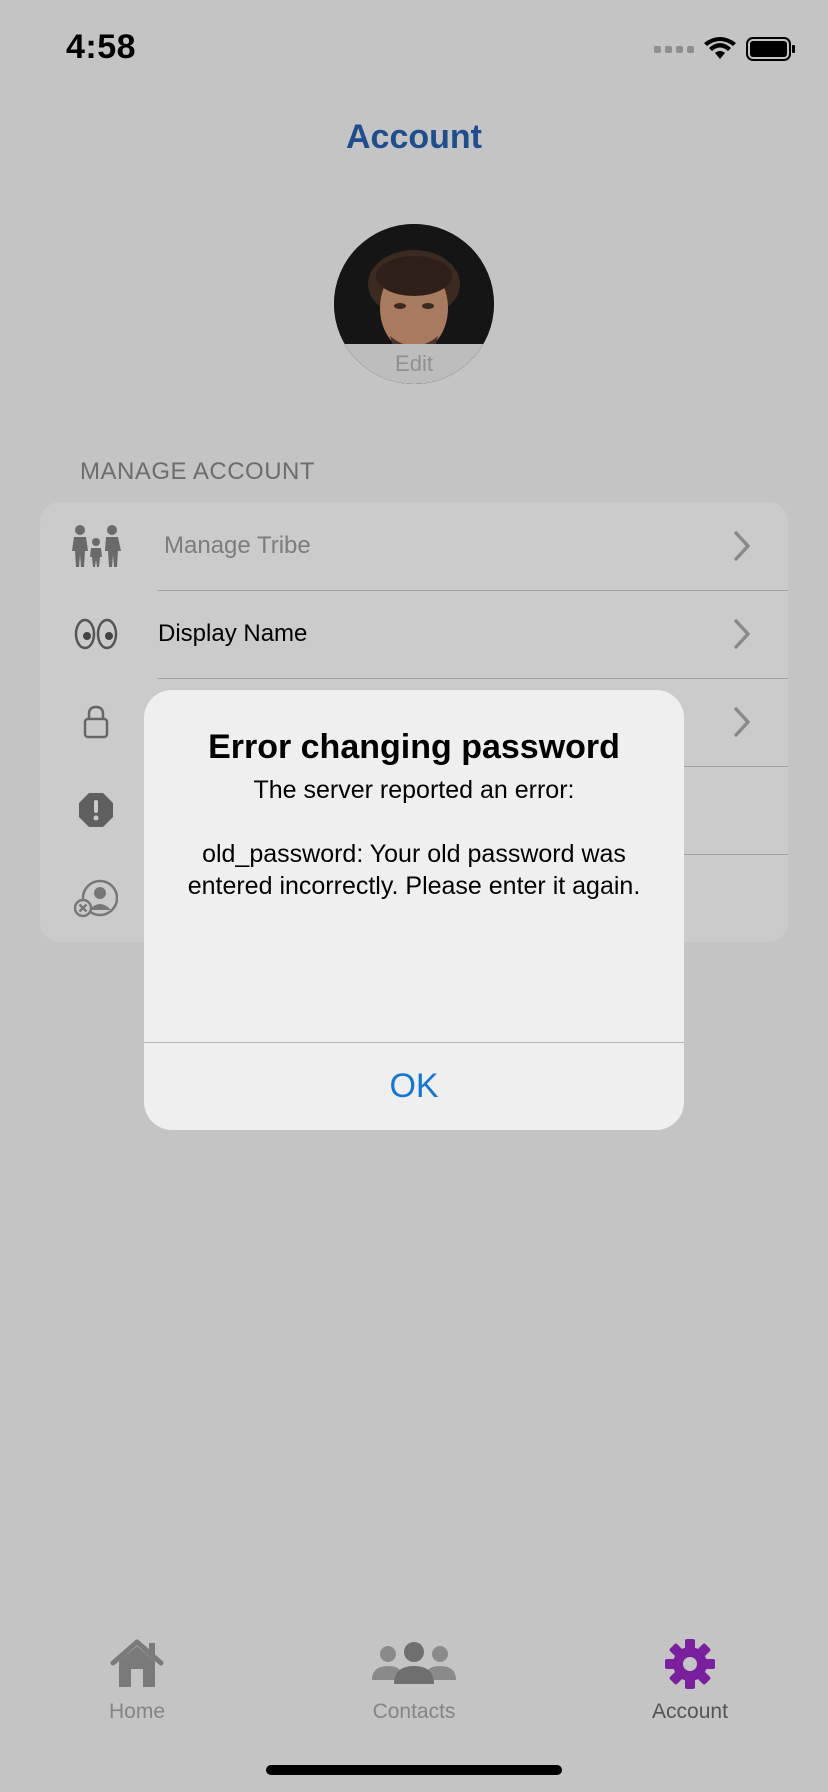  I want to click on tab-label: Home, so click(137, 1711).